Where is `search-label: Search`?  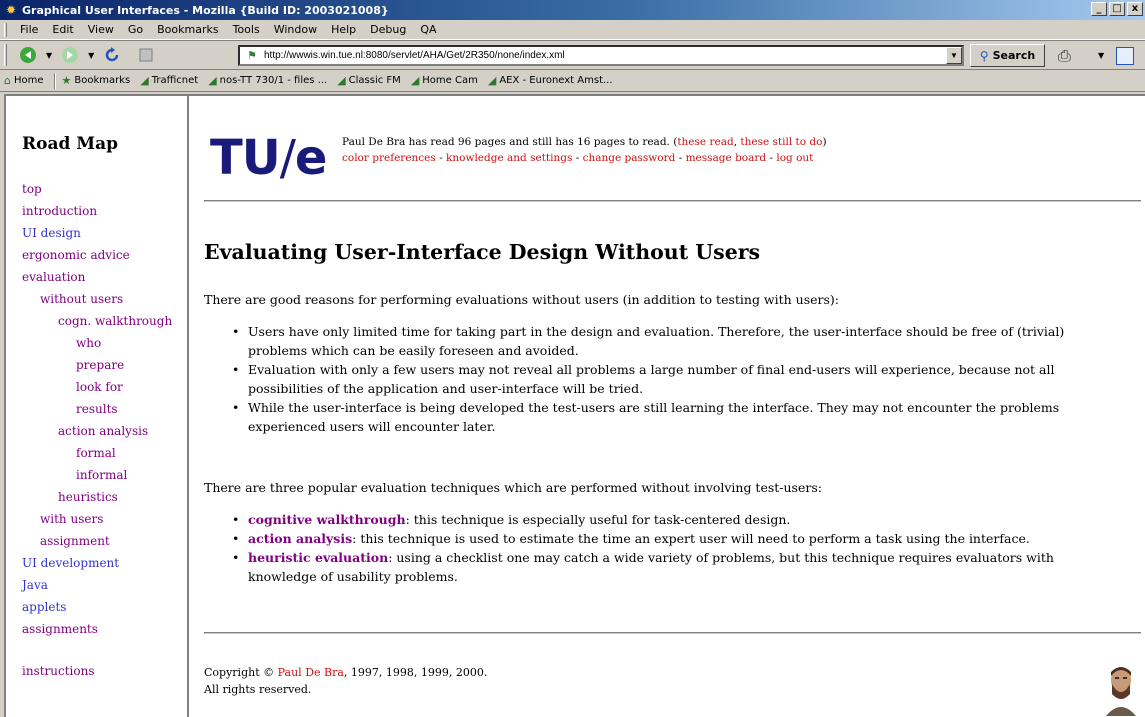 search-label: Search is located at coordinates (1014, 55).